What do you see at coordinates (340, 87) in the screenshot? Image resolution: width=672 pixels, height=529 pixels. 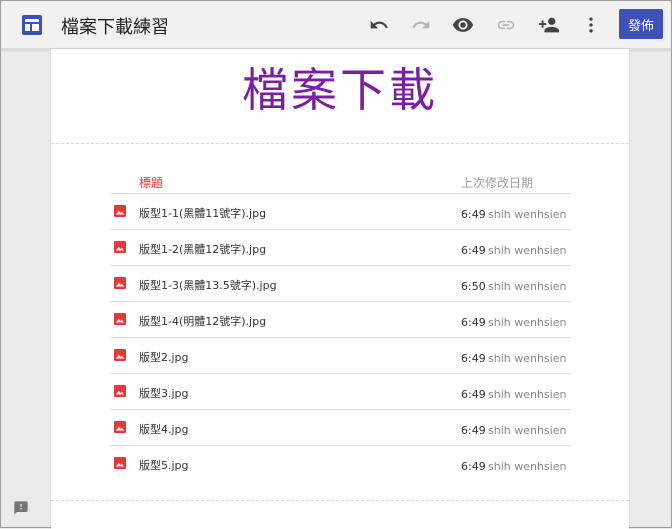 I see `page-heading: 檔案下載` at bounding box center [340, 87].